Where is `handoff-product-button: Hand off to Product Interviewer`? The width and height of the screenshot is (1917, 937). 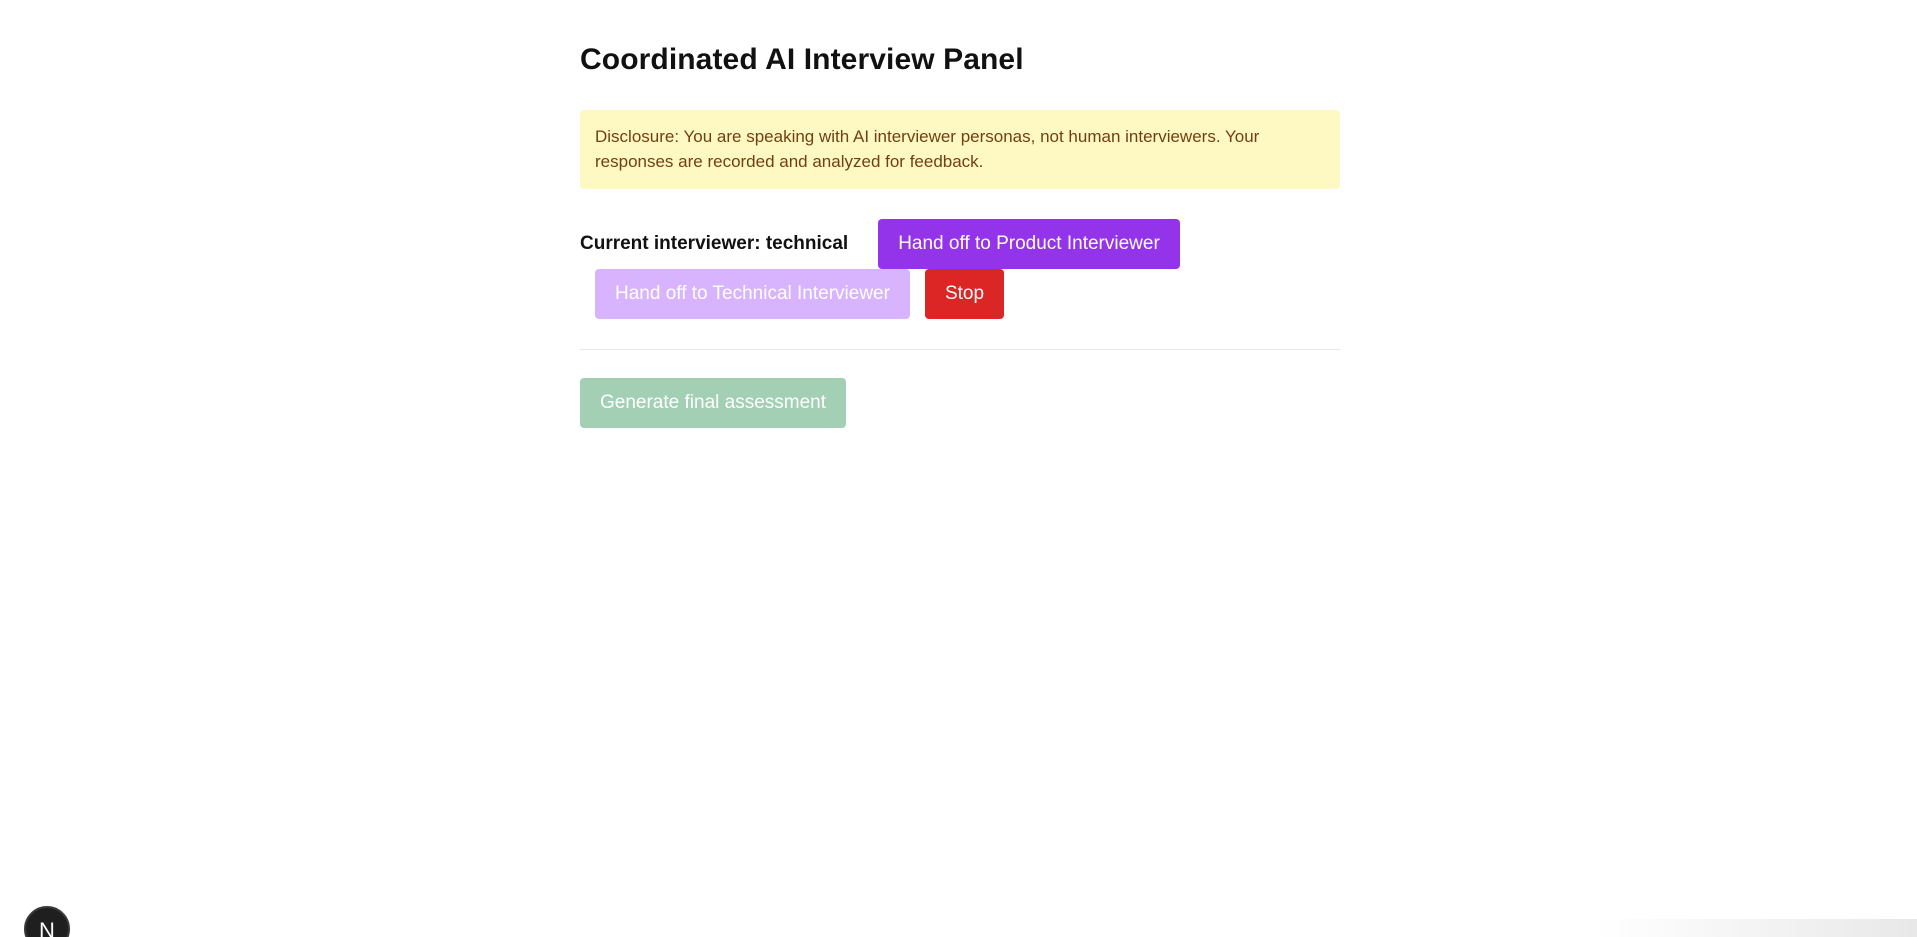 handoff-product-button: Hand off to Product Interviewer is located at coordinates (1029, 244).